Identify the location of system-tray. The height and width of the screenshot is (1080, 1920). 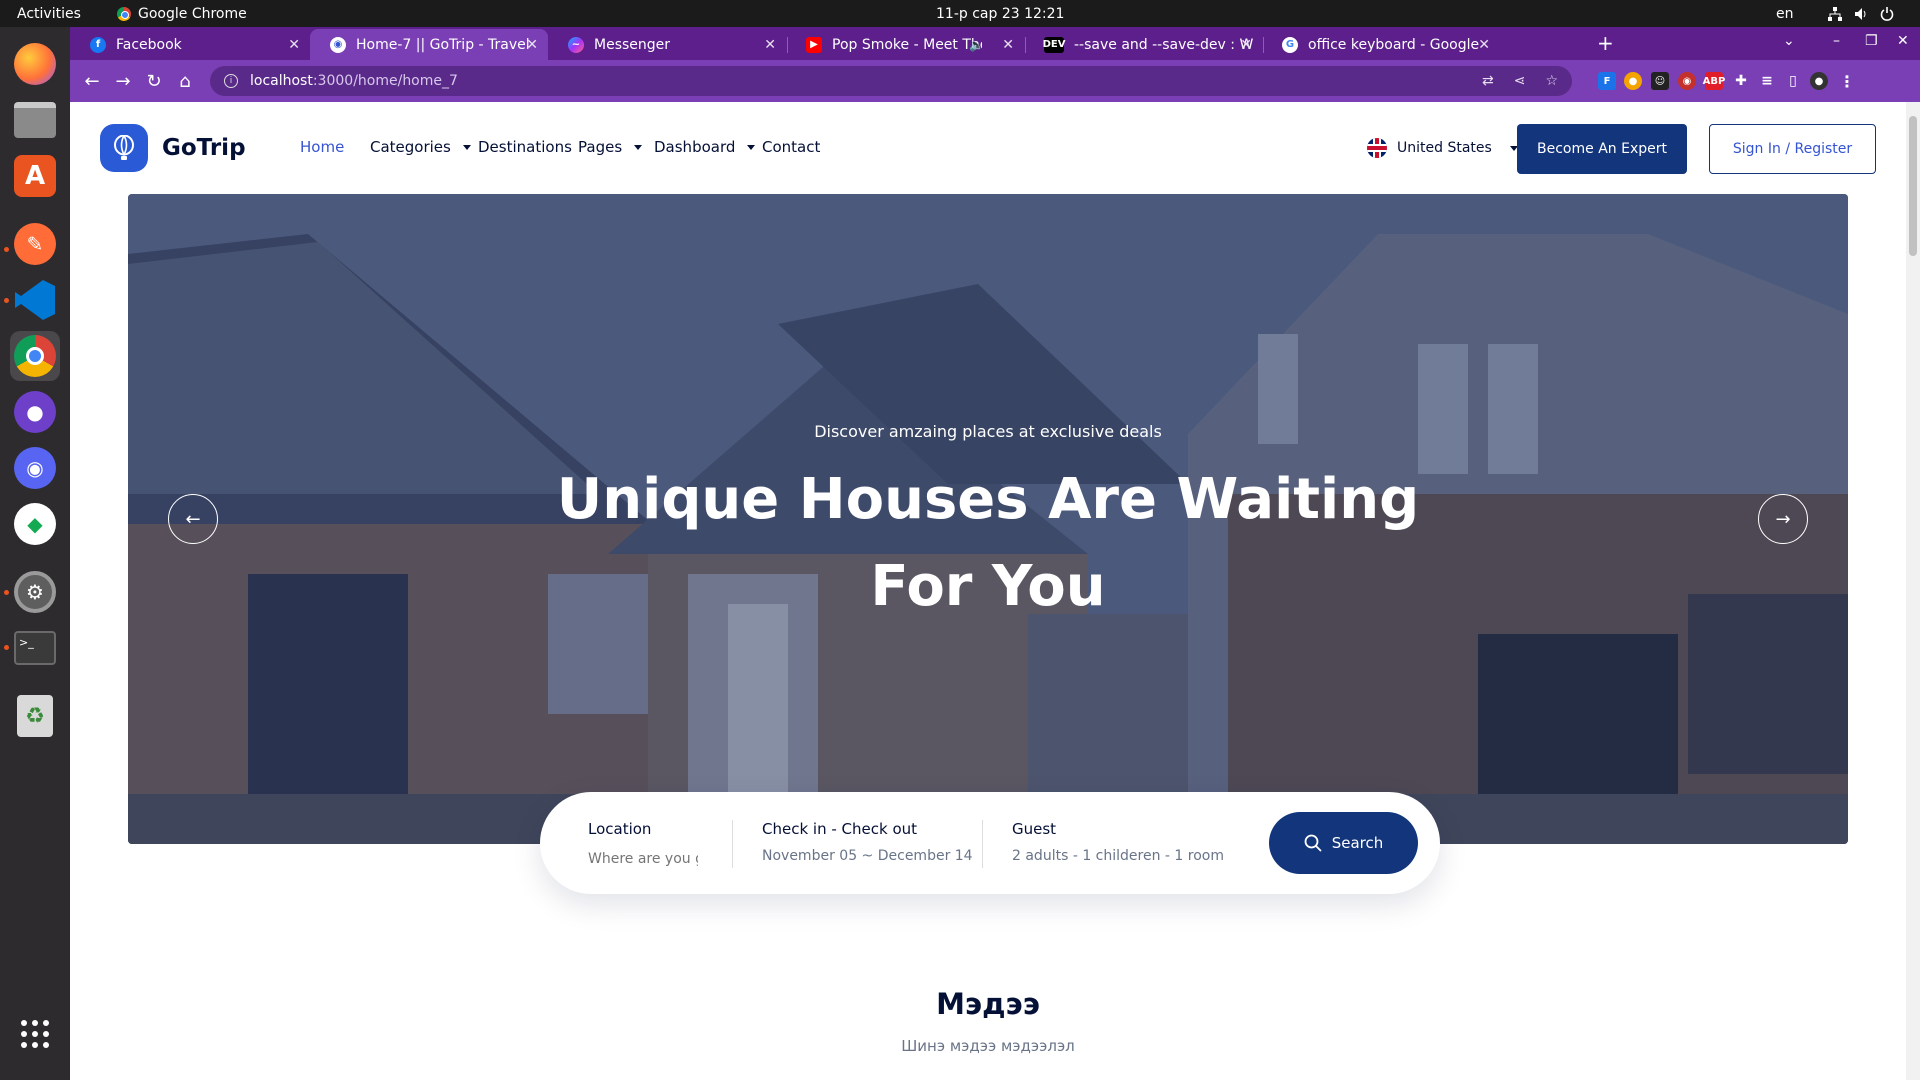
(1861, 13).